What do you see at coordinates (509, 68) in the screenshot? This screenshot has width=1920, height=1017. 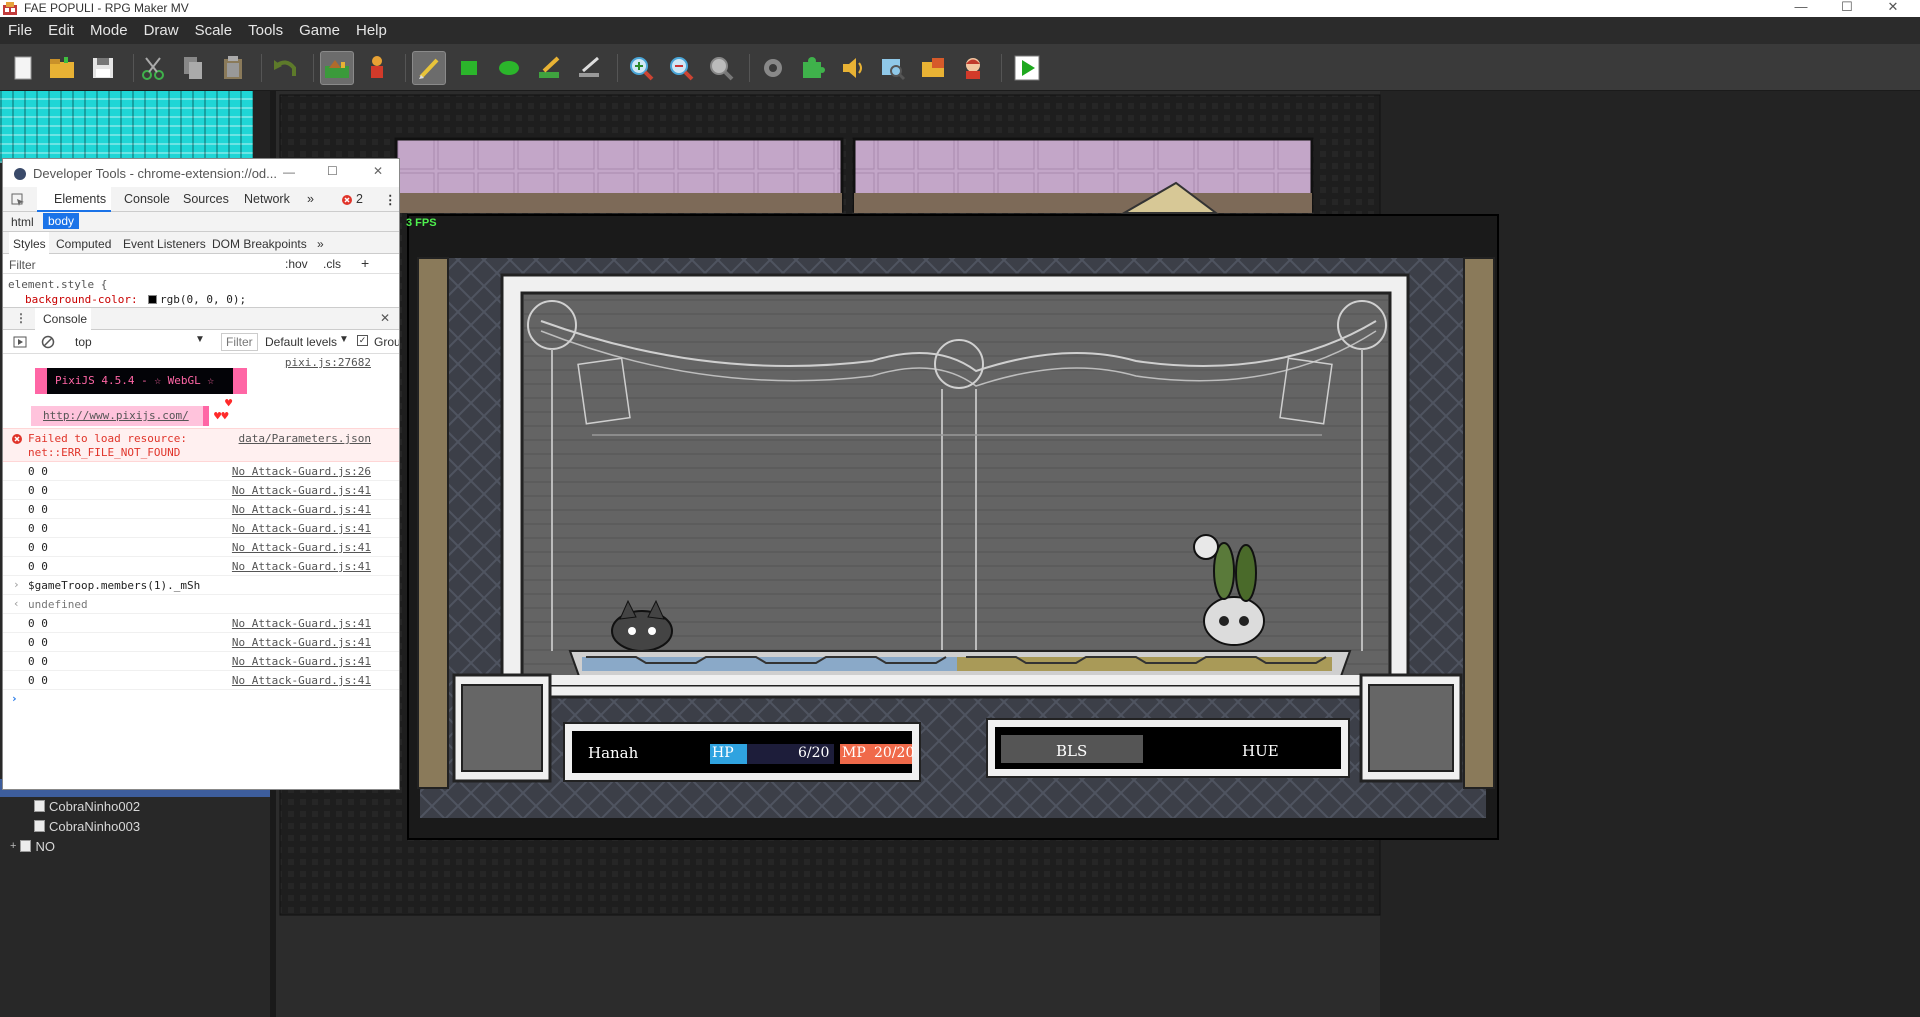 I see `ellipse-tool-button` at bounding box center [509, 68].